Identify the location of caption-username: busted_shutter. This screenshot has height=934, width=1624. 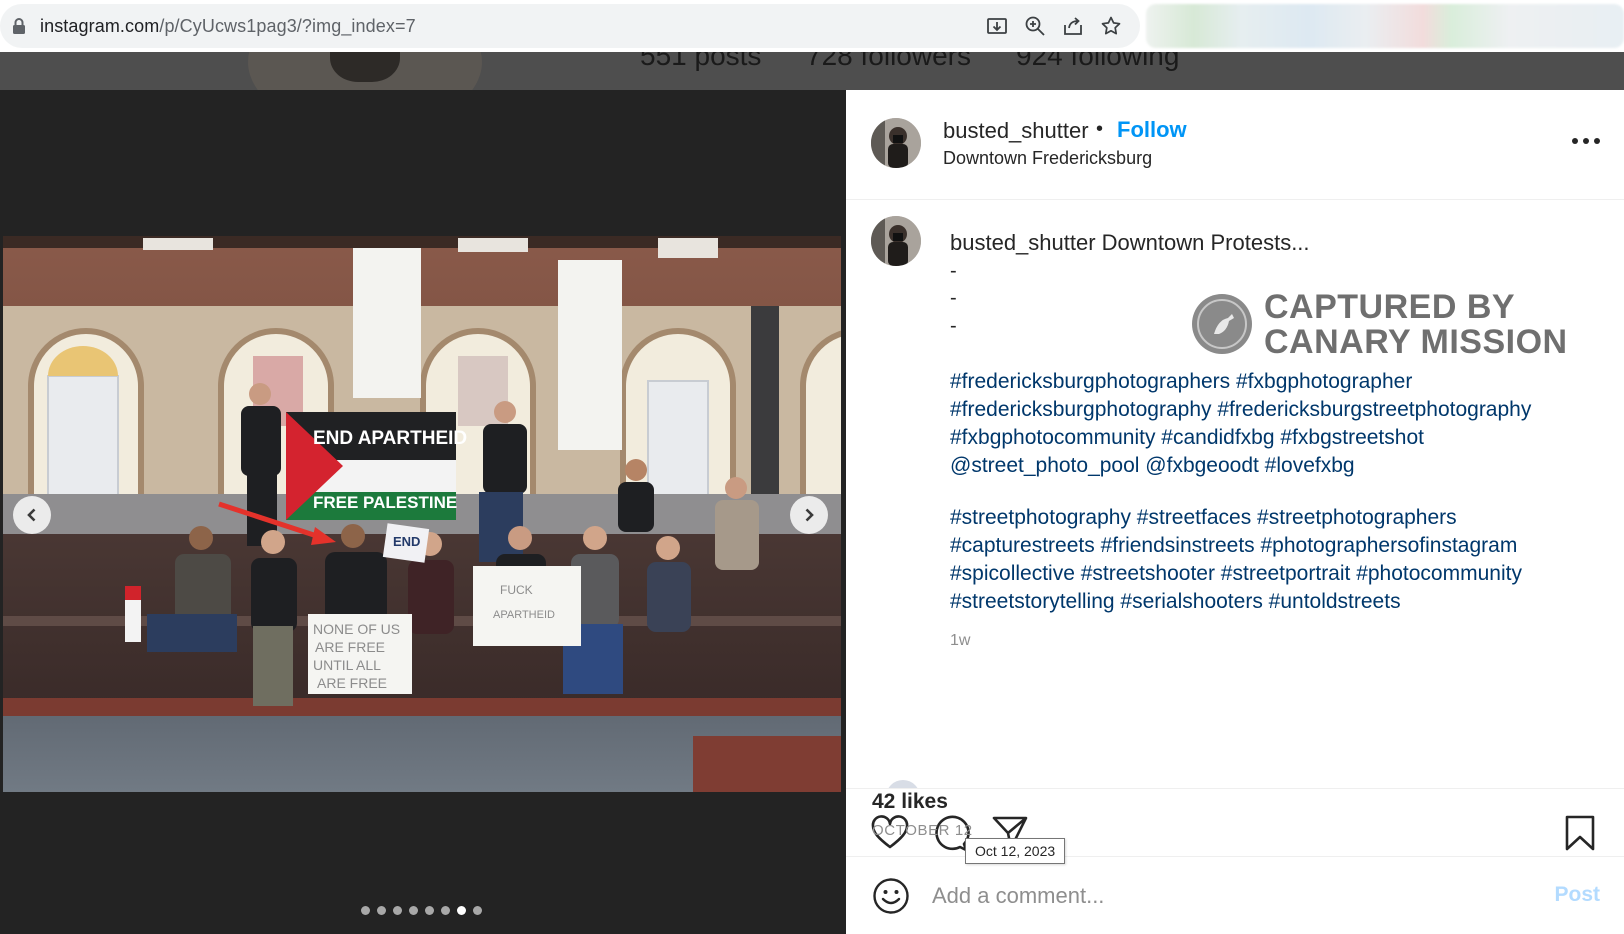
(1023, 242).